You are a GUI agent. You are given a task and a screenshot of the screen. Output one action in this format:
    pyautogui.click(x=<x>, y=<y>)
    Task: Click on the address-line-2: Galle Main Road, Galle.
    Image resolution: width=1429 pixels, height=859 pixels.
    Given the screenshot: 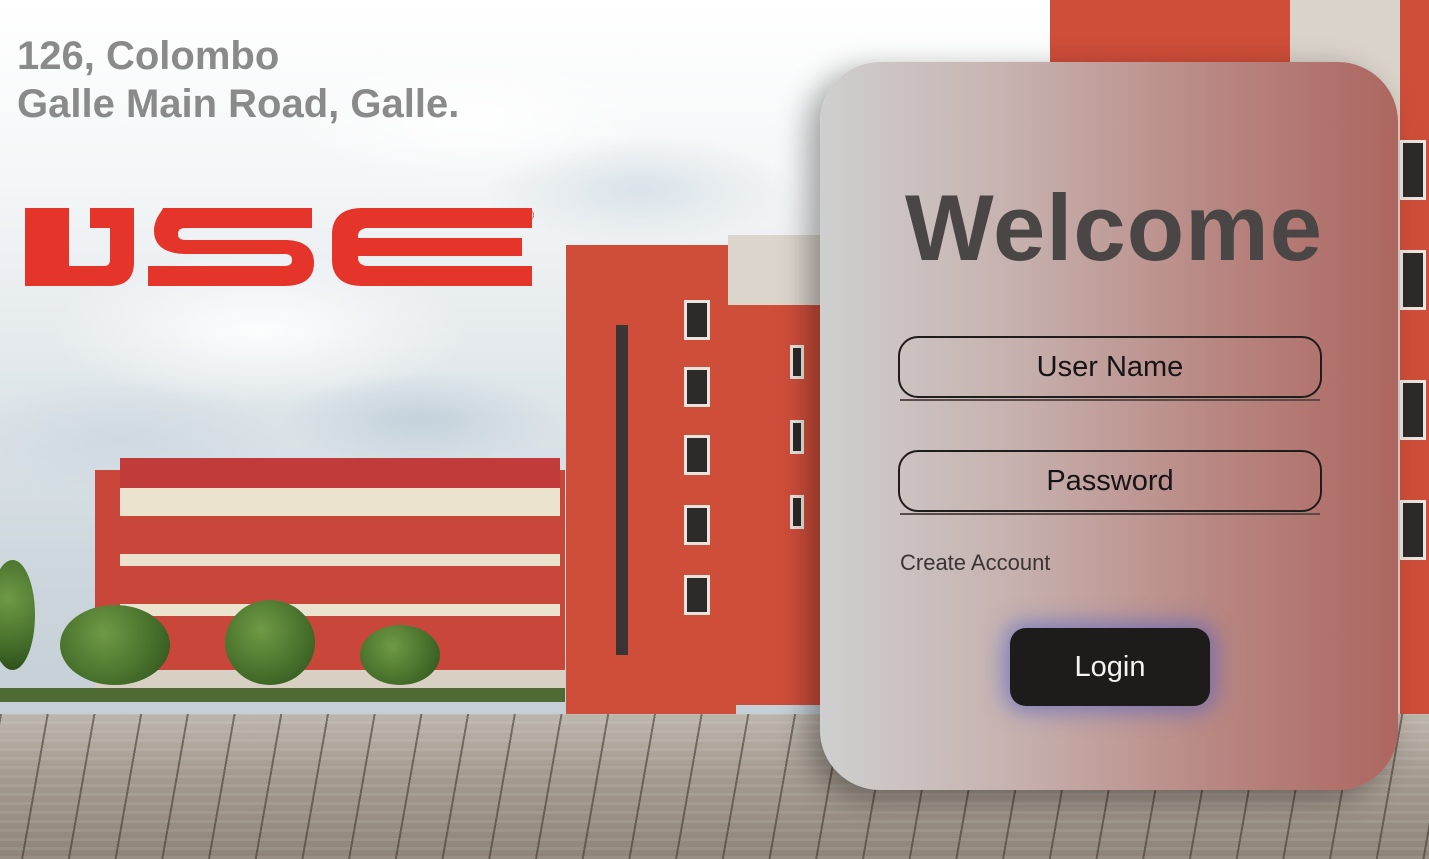 What is the action you would take?
    pyautogui.click(x=238, y=104)
    